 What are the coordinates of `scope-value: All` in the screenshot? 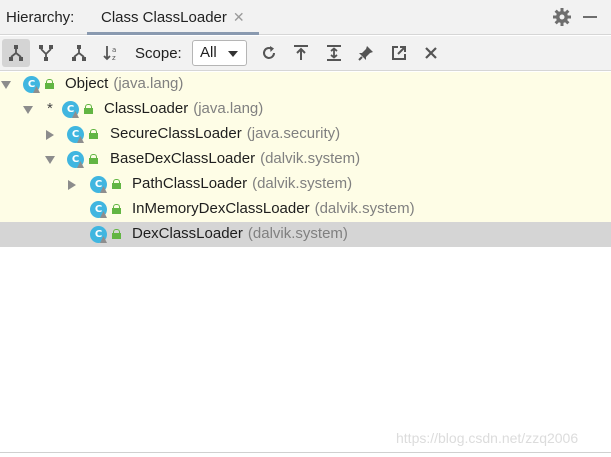 It's located at (208, 52).